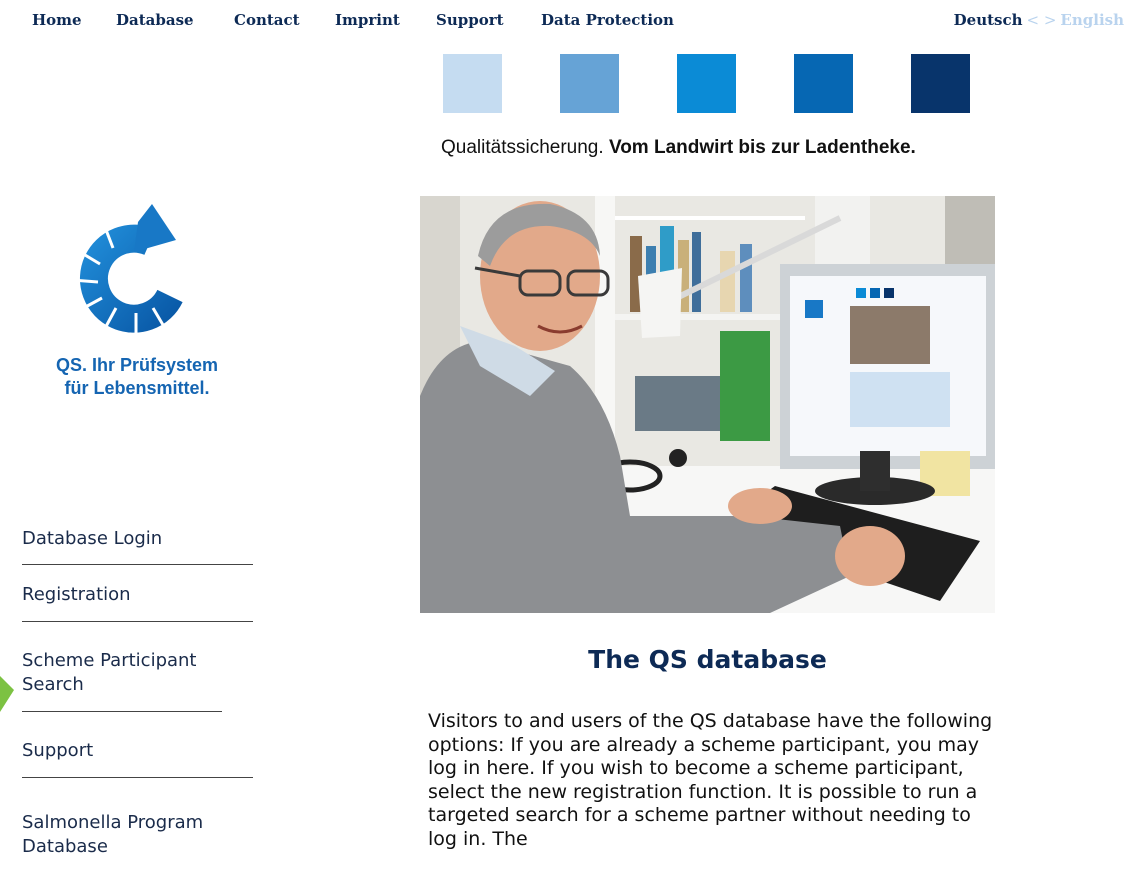 This screenshot has height=874, width=1140. What do you see at coordinates (470, 20) in the screenshot?
I see `nav-support-link: Support` at bounding box center [470, 20].